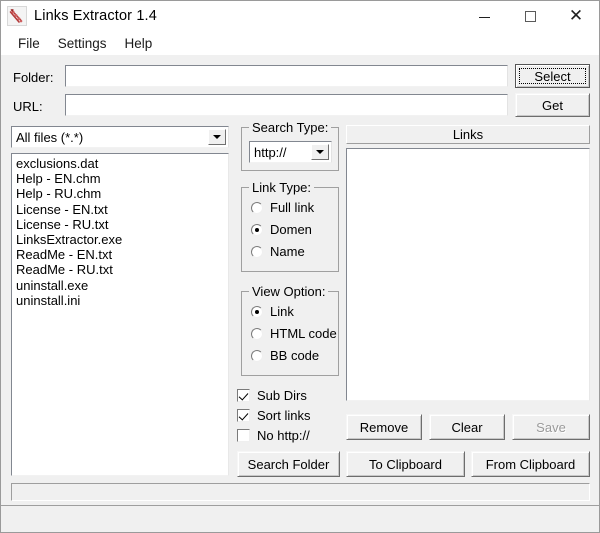  I want to click on save-button-label: Save, so click(551, 427).